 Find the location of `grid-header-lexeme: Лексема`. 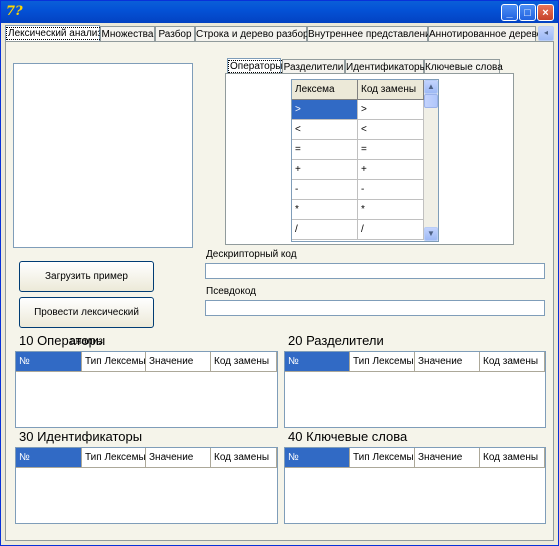

grid-header-lexeme: Лексема is located at coordinates (325, 90).